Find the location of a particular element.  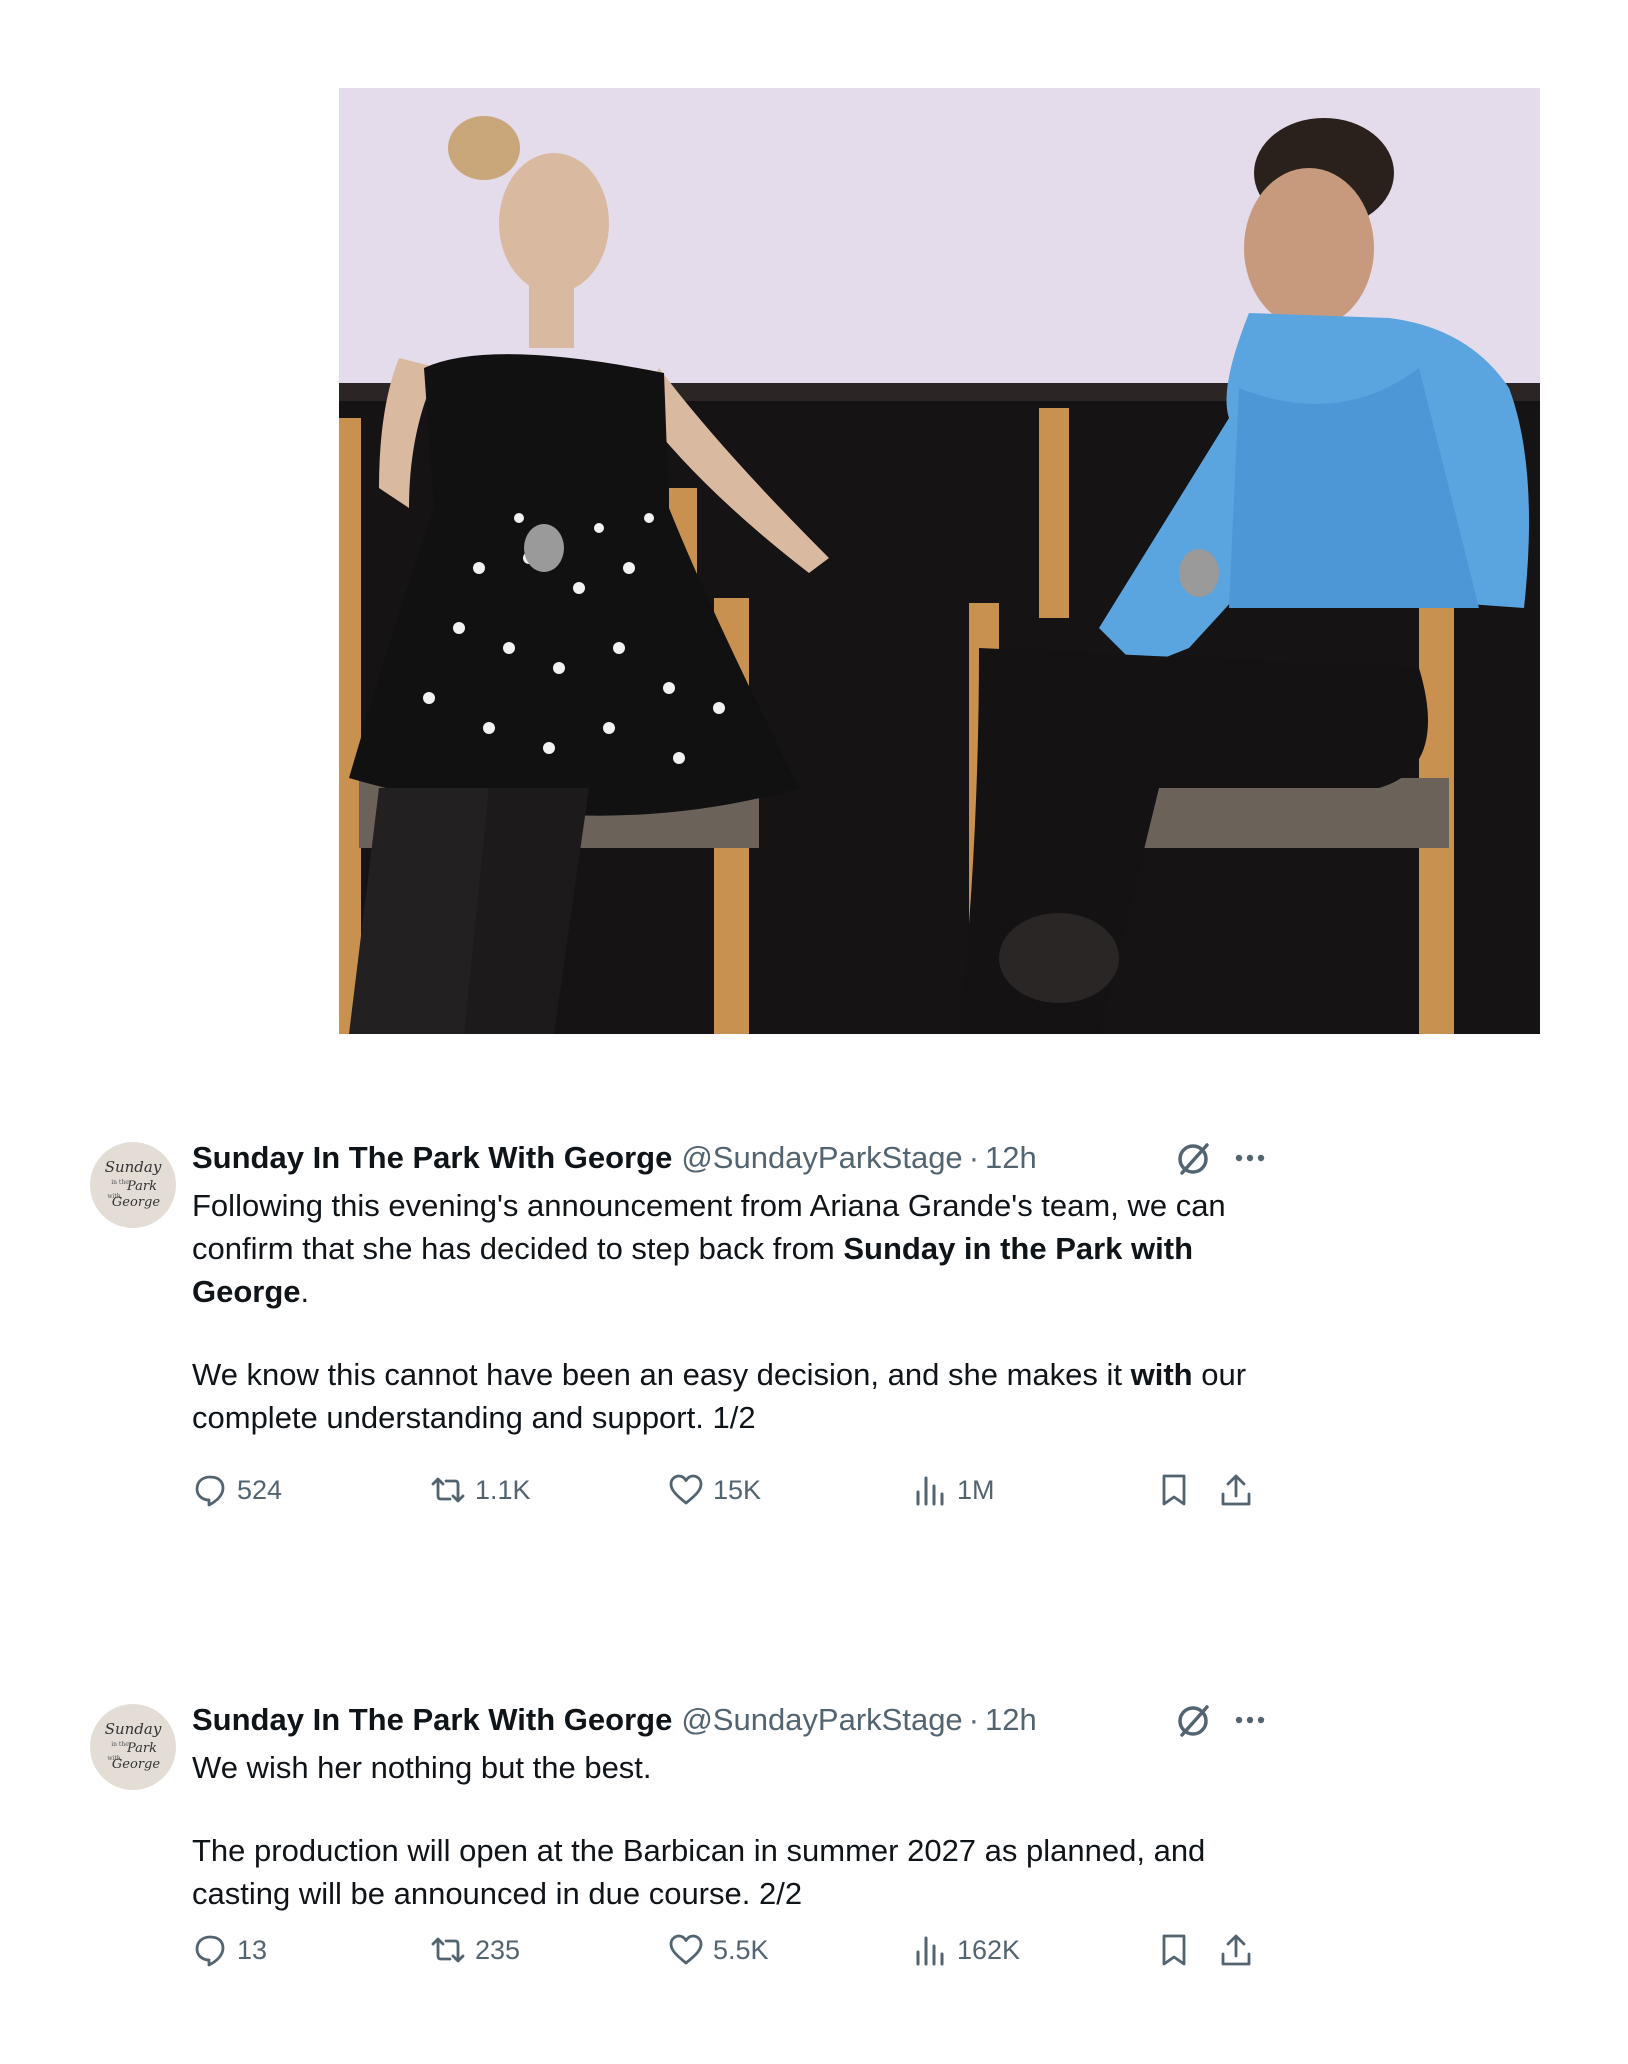

reply-count: 13 is located at coordinates (252, 1949).